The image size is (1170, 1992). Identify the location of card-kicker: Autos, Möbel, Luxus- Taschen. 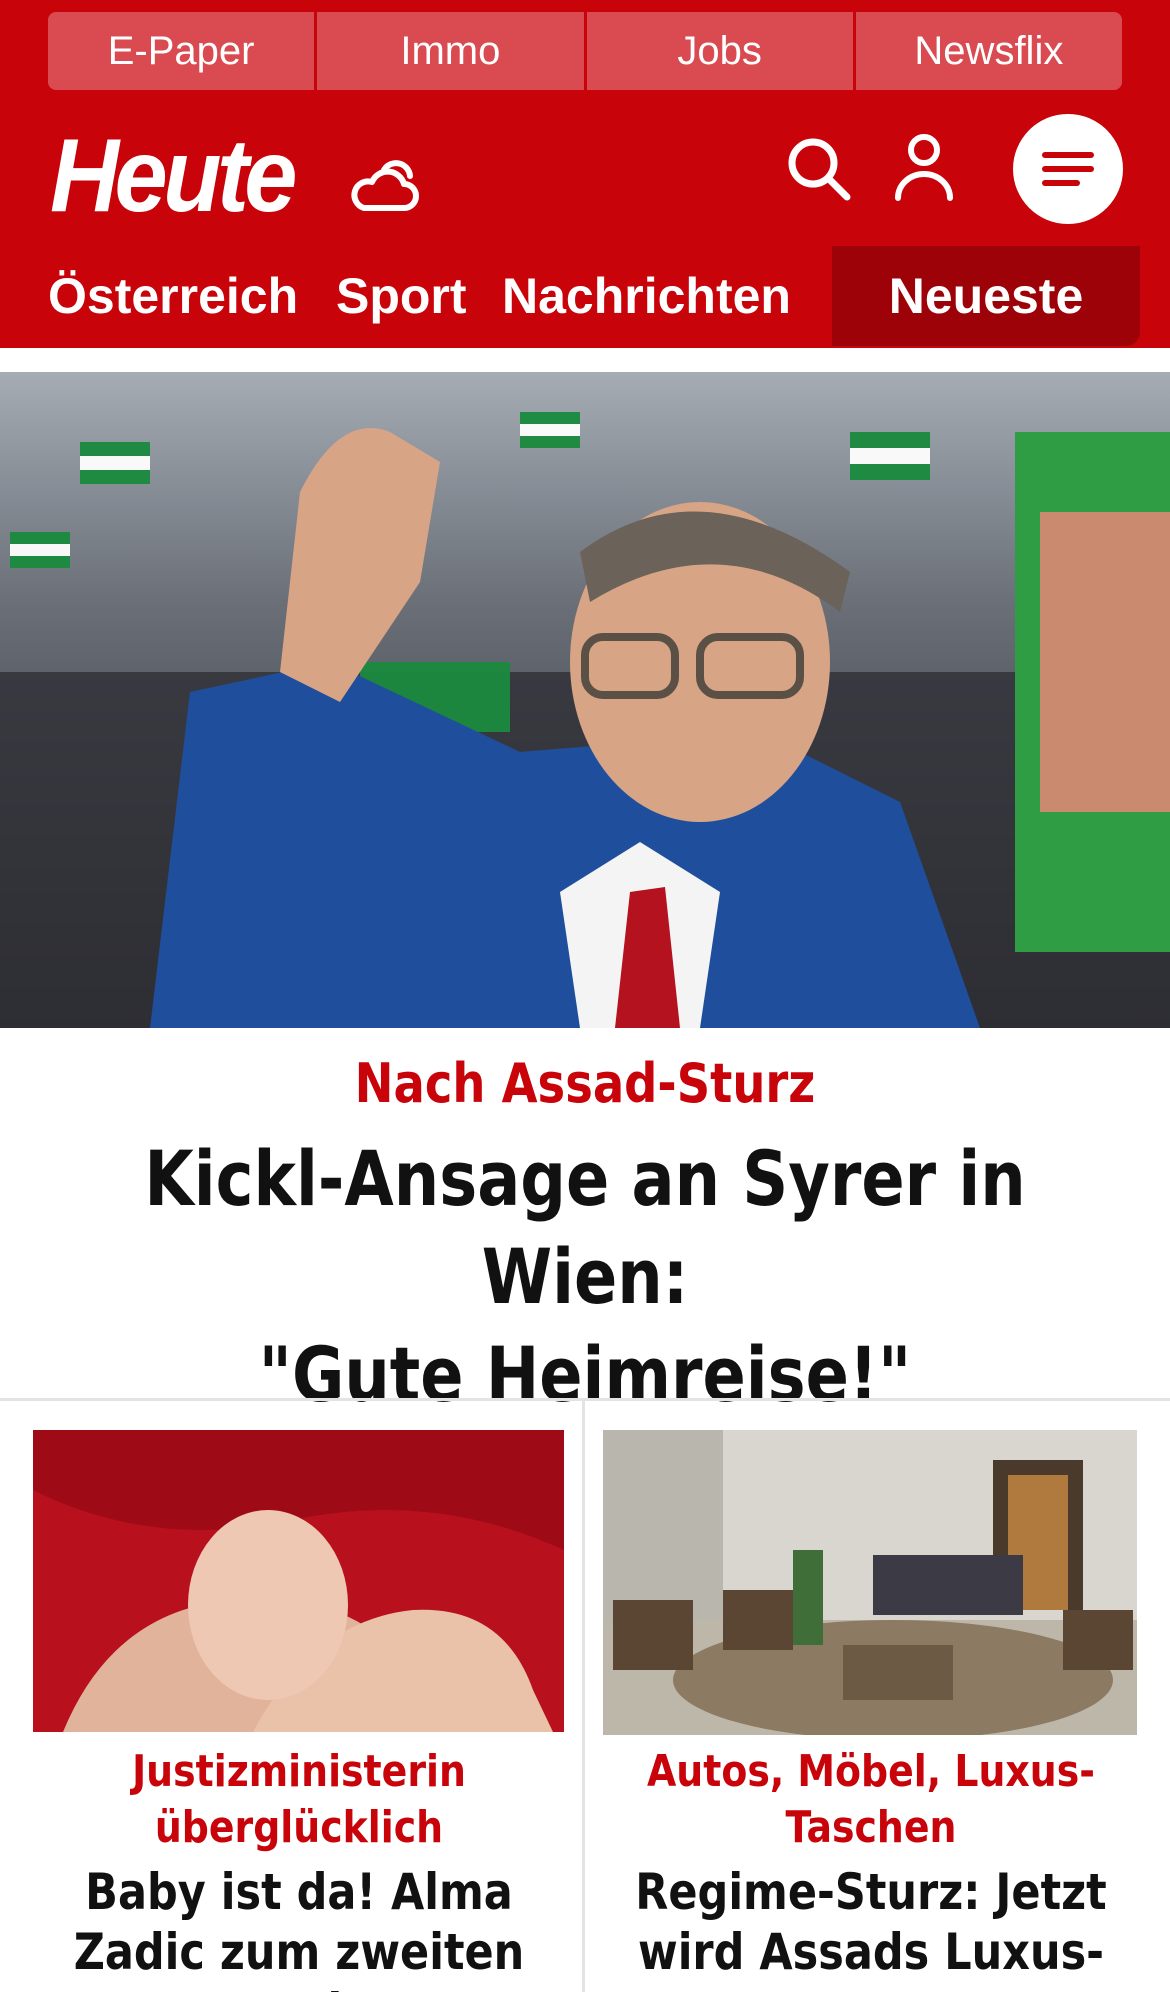
(871, 1800).